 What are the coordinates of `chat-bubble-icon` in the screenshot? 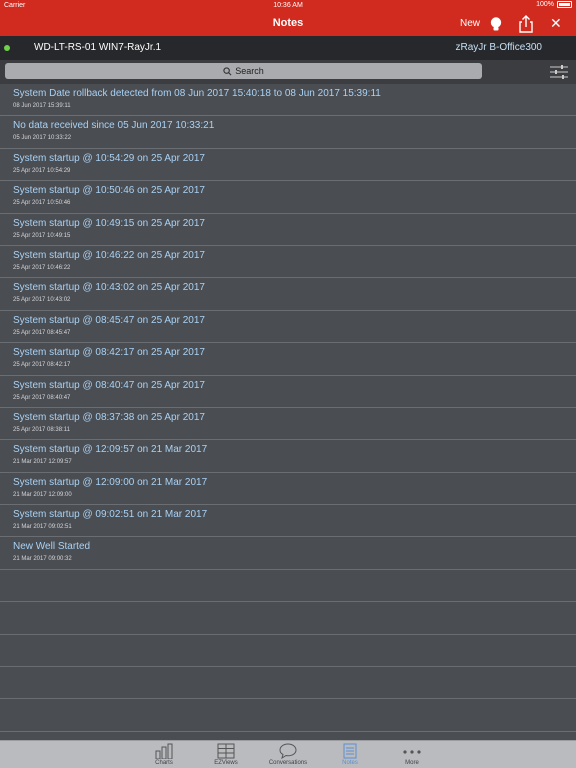 It's located at (288, 751).